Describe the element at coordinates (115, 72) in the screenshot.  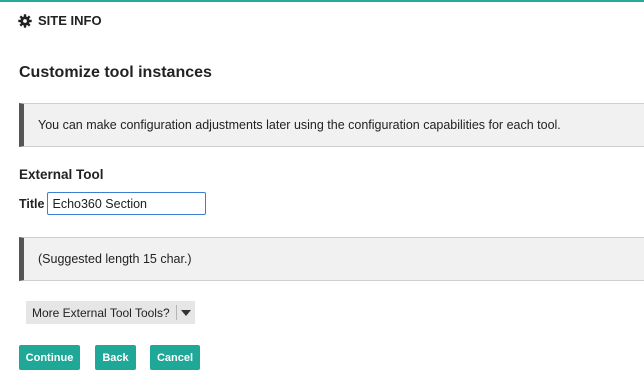
I see `page-title: Customize tool instances` at that location.